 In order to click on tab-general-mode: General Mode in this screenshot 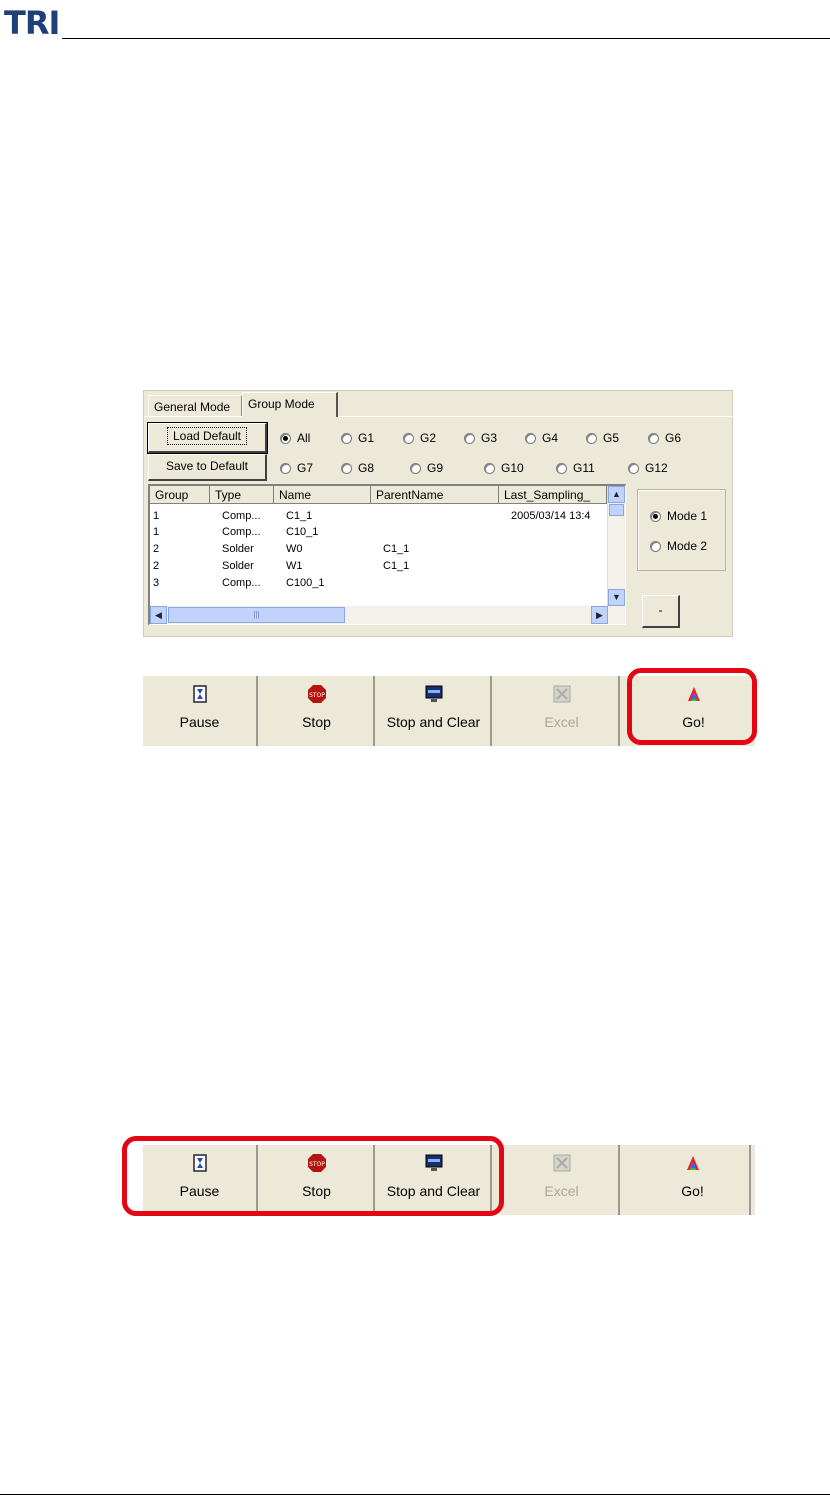, I will do `click(195, 406)`.